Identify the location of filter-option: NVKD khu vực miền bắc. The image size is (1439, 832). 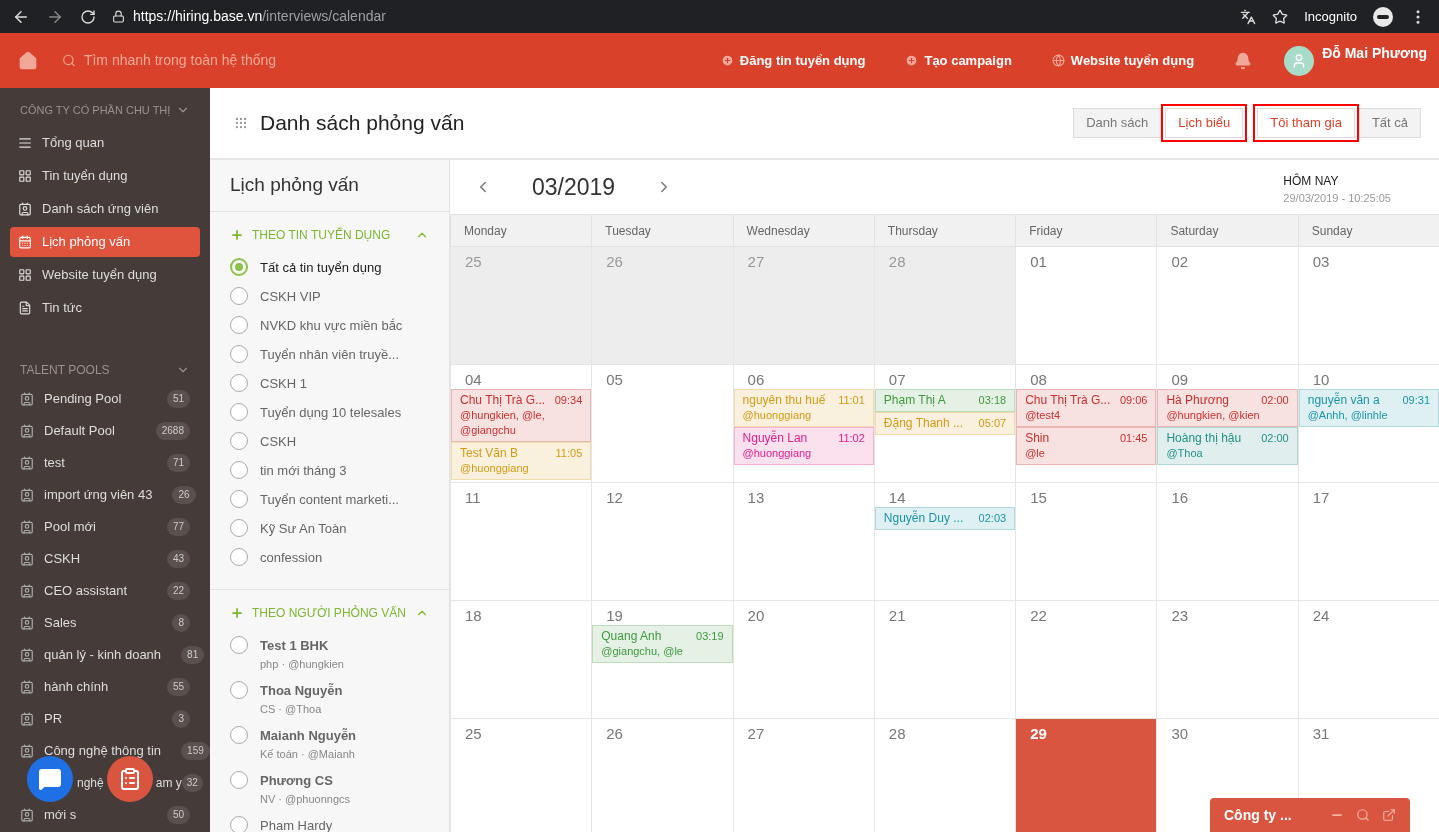
(331, 326).